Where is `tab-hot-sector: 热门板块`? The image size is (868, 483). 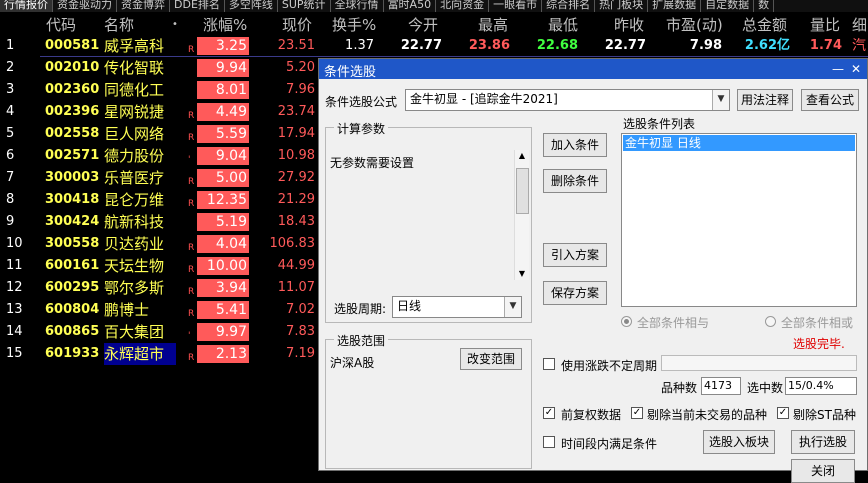
tab-hot-sector: 热门板块 is located at coordinates (622, 6).